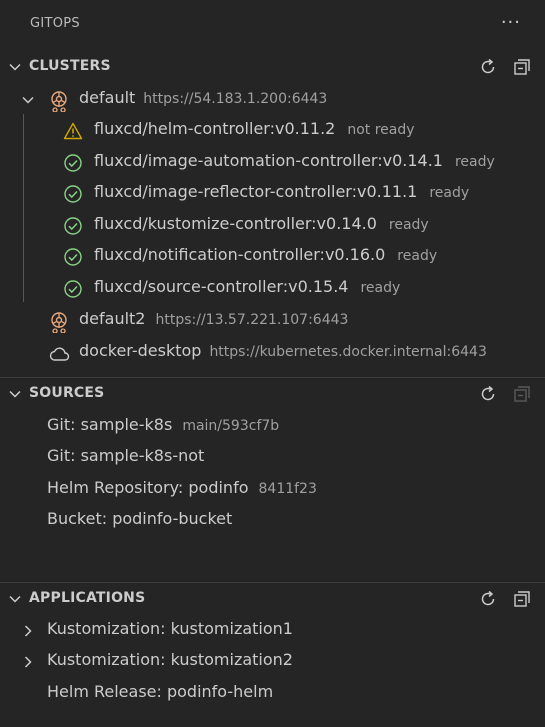 The height and width of the screenshot is (727, 545). What do you see at coordinates (160, 691) in the screenshot?
I see `application-label: Helm Release: podinfo-helm` at bounding box center [160, 691].